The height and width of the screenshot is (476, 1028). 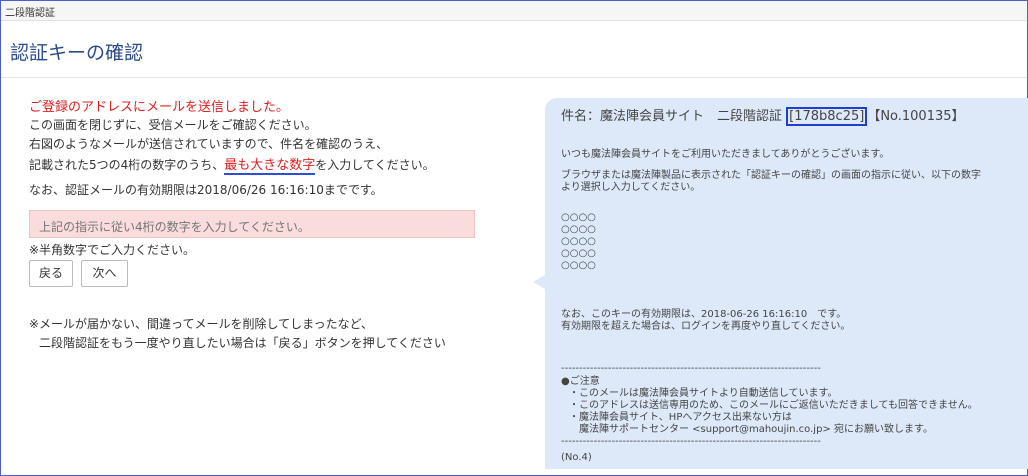 What do you see at coordinates (112, 250) in the screenshot?
I see `half-width-hint: ※半角数字でご入力ください。` at bounding box center [112, 250].